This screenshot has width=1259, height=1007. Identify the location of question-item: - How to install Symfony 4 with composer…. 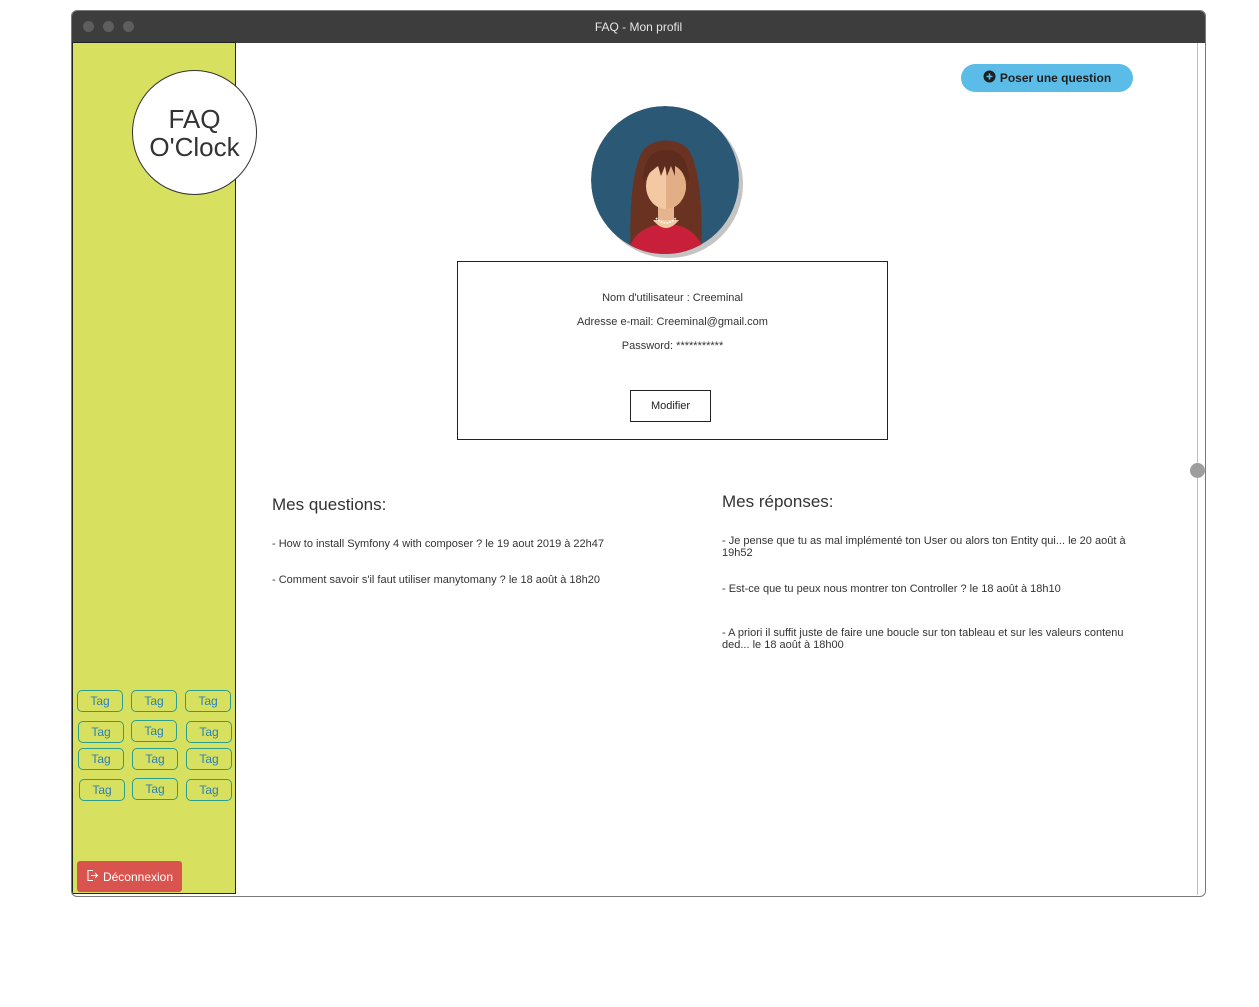
(482, 544).